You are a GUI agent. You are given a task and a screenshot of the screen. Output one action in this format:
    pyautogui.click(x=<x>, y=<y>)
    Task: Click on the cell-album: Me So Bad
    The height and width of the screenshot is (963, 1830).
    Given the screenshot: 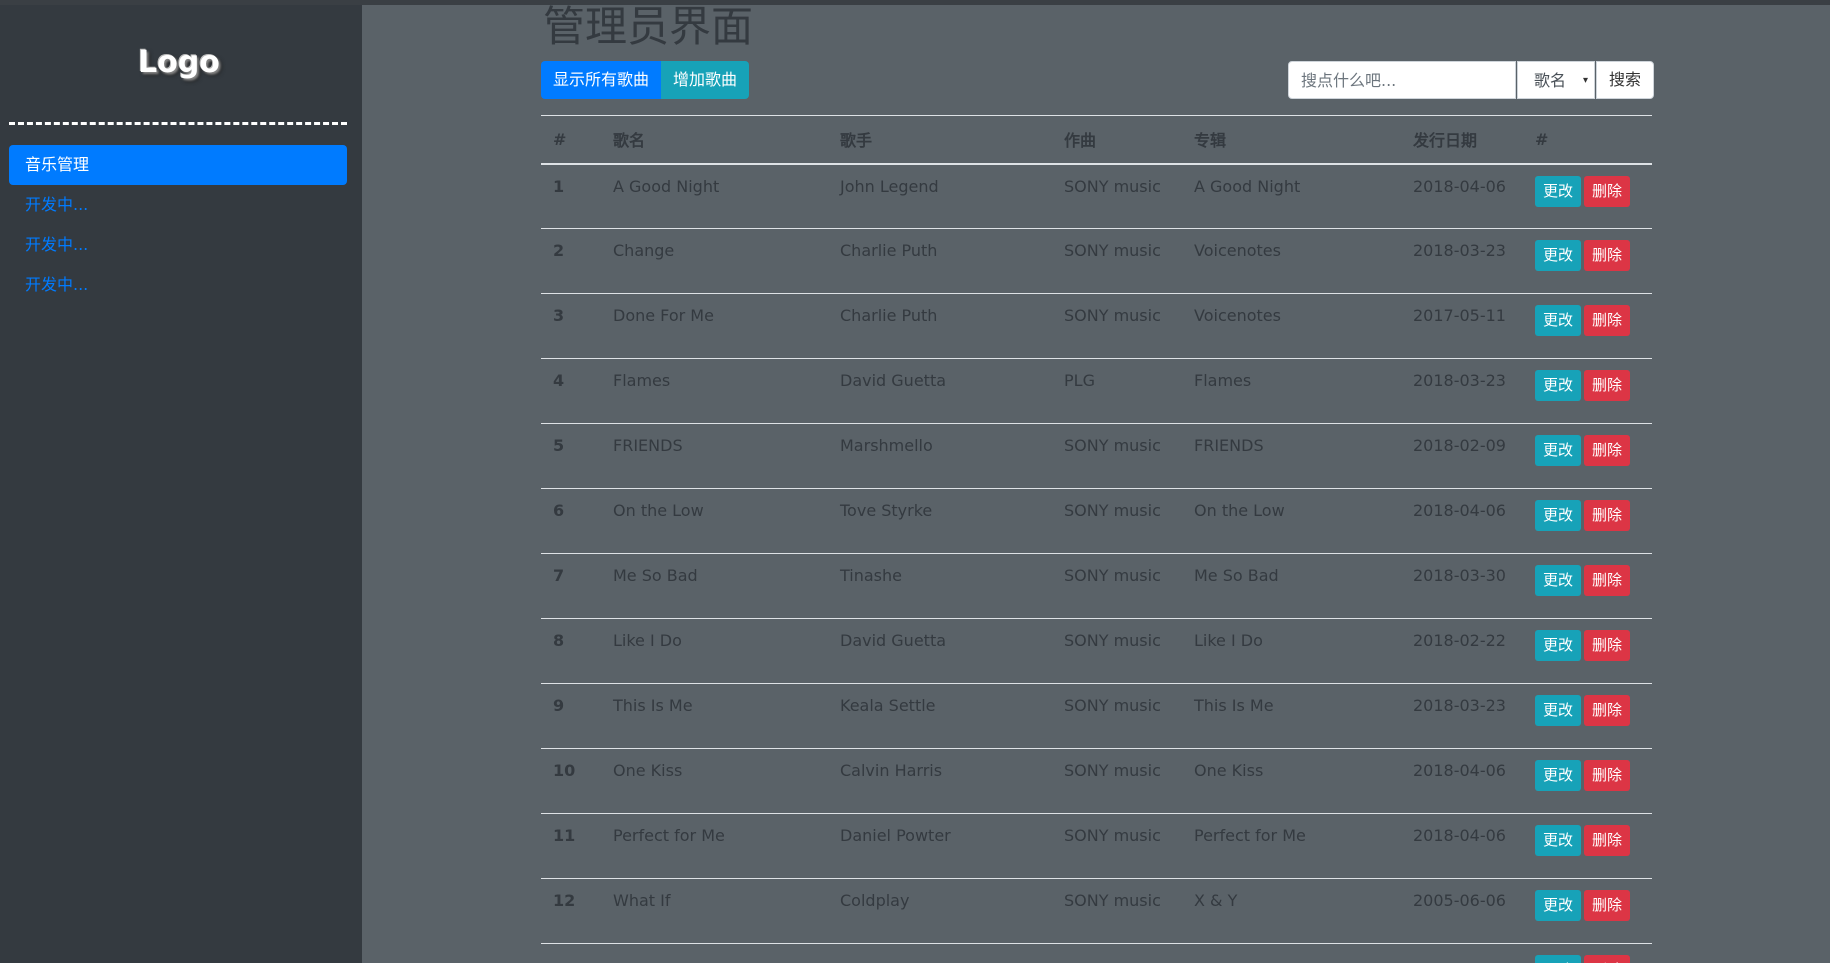 What is the action you would take?
    pyautogui.click(x=1291, y=586)
    